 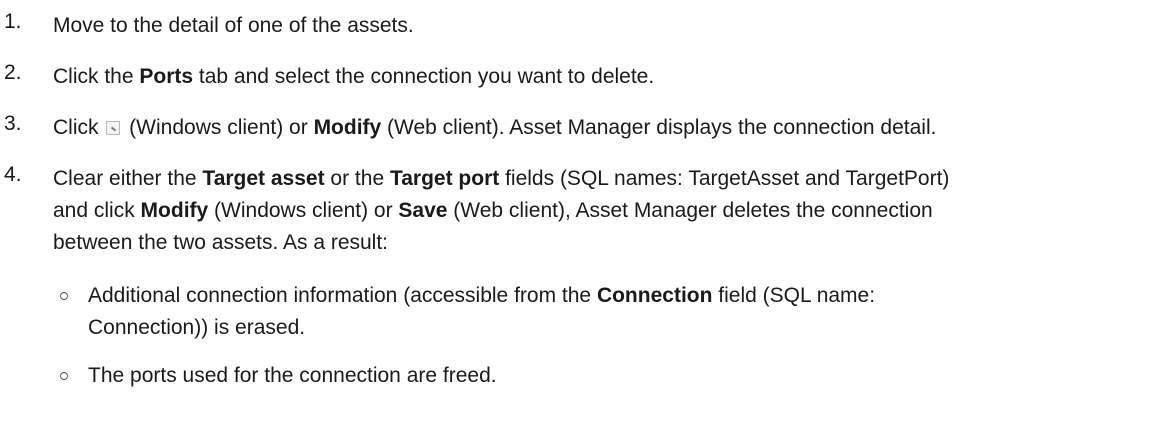 What do you see at coordinates (13, 21) in the screenshot?
I see `step-number: 1.` at bounding box center [13, 21].